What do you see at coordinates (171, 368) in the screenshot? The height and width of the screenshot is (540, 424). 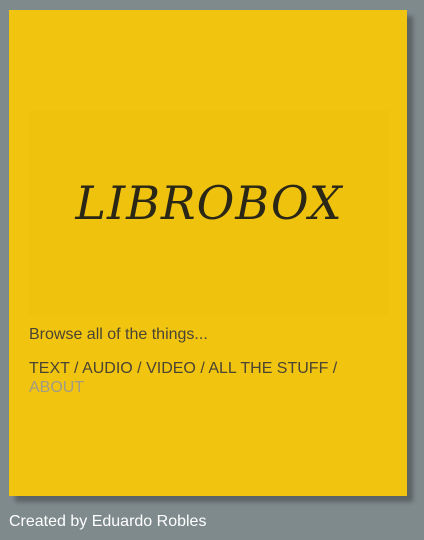 I see `nav-link-video: VIDEO` at bounding box center [171, 368].